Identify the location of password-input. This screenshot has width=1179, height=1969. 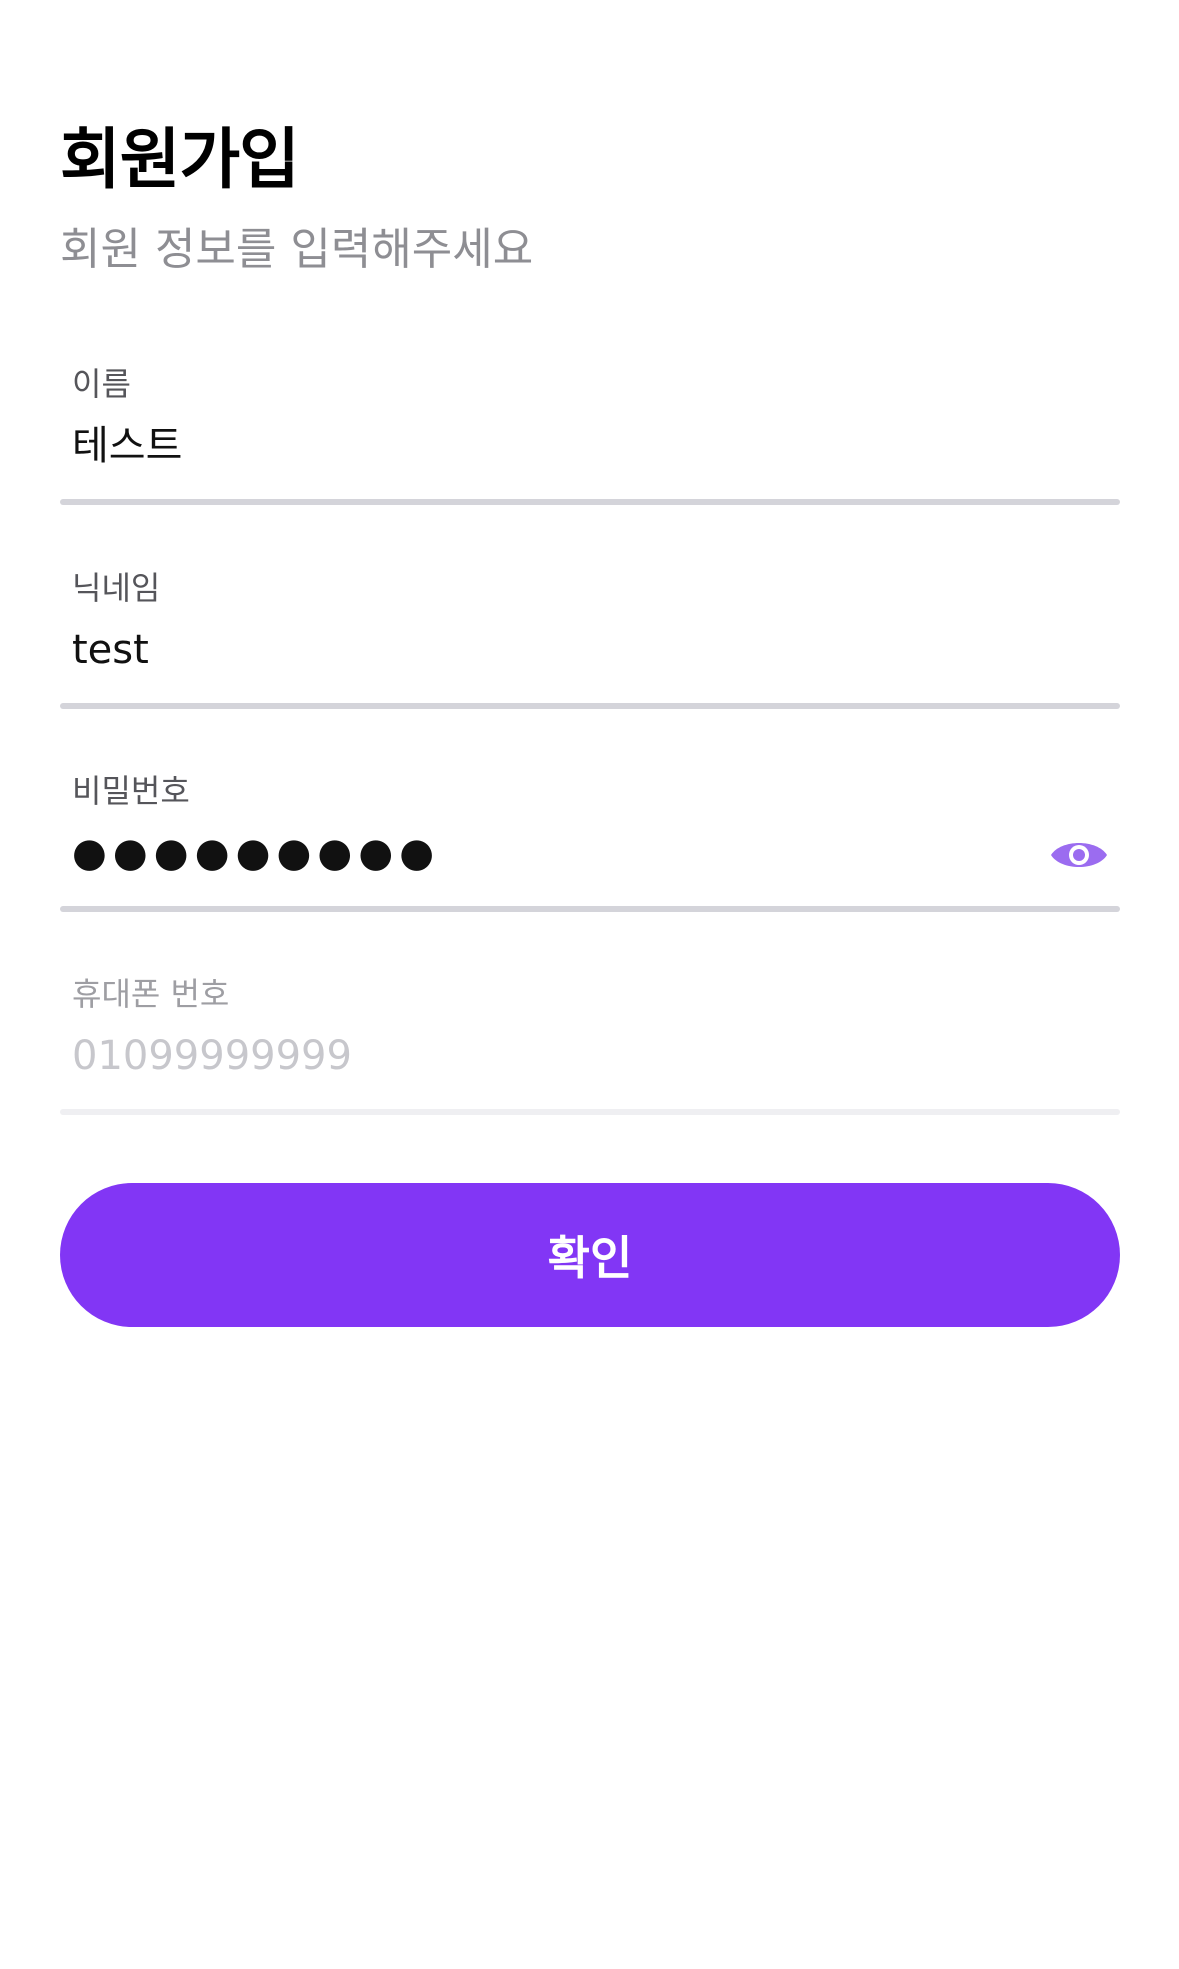
(542, 853).